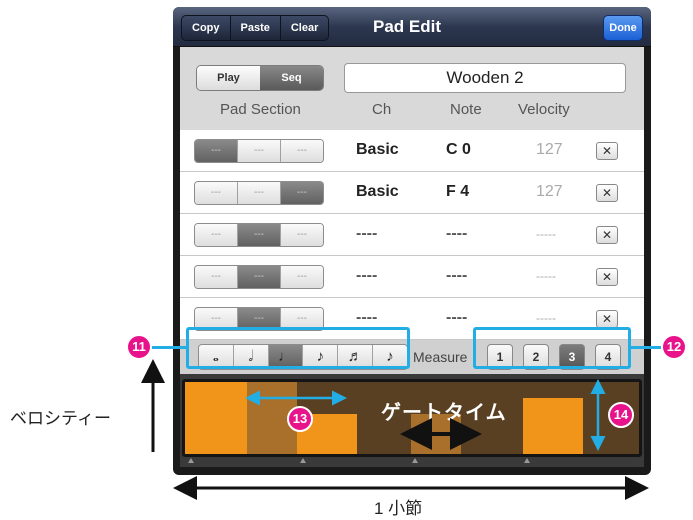 The image size is (693, 520). I want to click on velocity-header: Velocity, so click(544, 109).